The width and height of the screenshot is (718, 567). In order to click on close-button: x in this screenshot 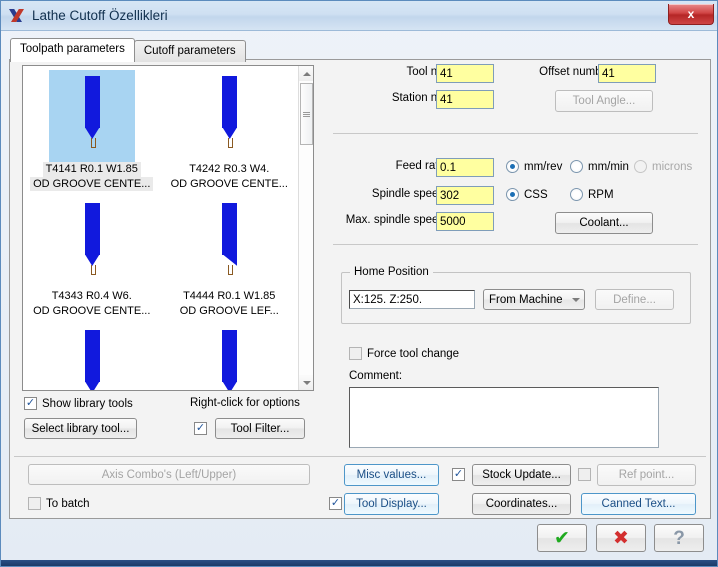, I will do `click(691, 14)`.